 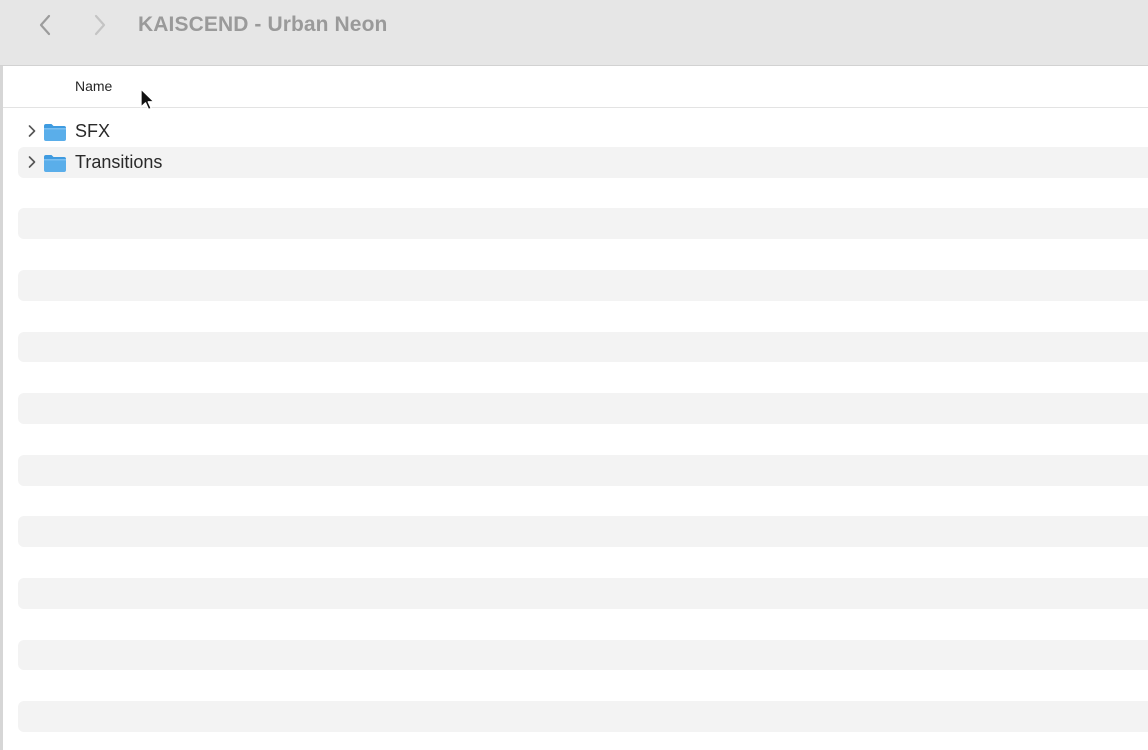 I want to click on window-title: KAISCEND - Urban Neon, so click(x=263, y=24).